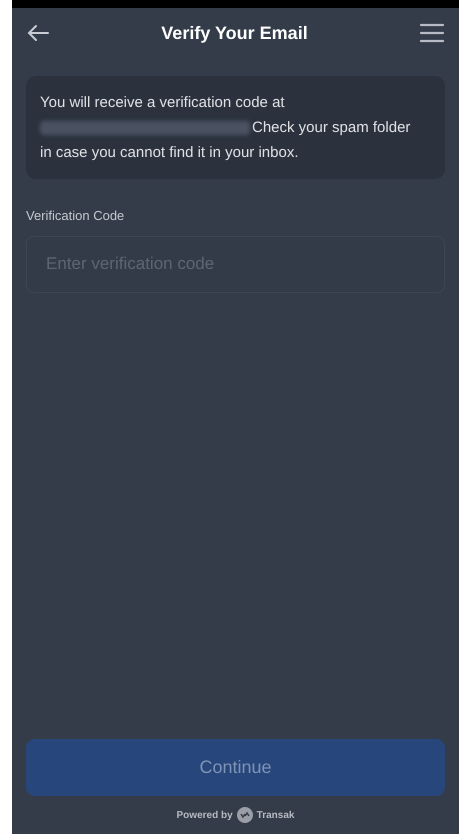  Describe the element at coordinates (38, 33) in the screenshot. I see `back-arrow-icon` at that location.